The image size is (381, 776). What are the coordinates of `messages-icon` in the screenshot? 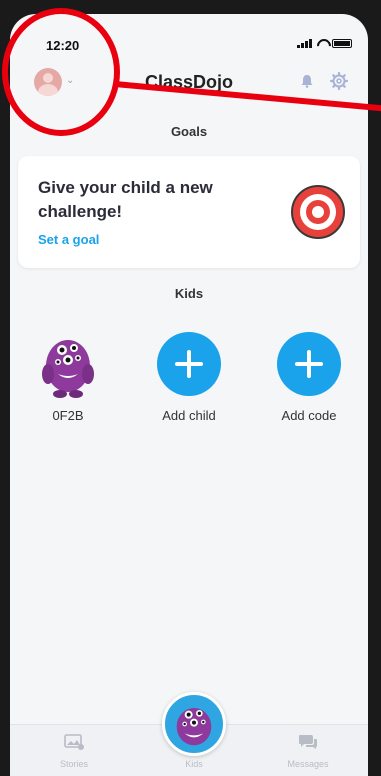 It's located at (308, 742).